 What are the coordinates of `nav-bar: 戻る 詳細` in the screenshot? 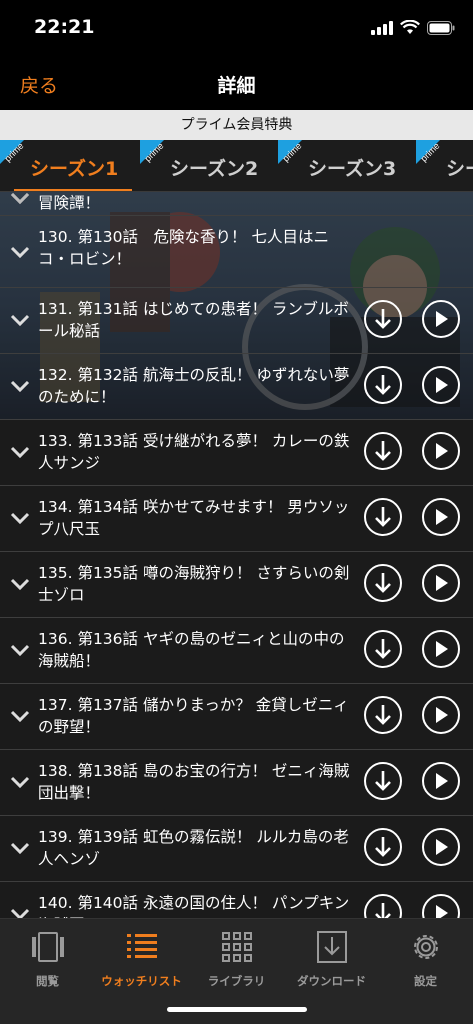 It's located at (236, 84).